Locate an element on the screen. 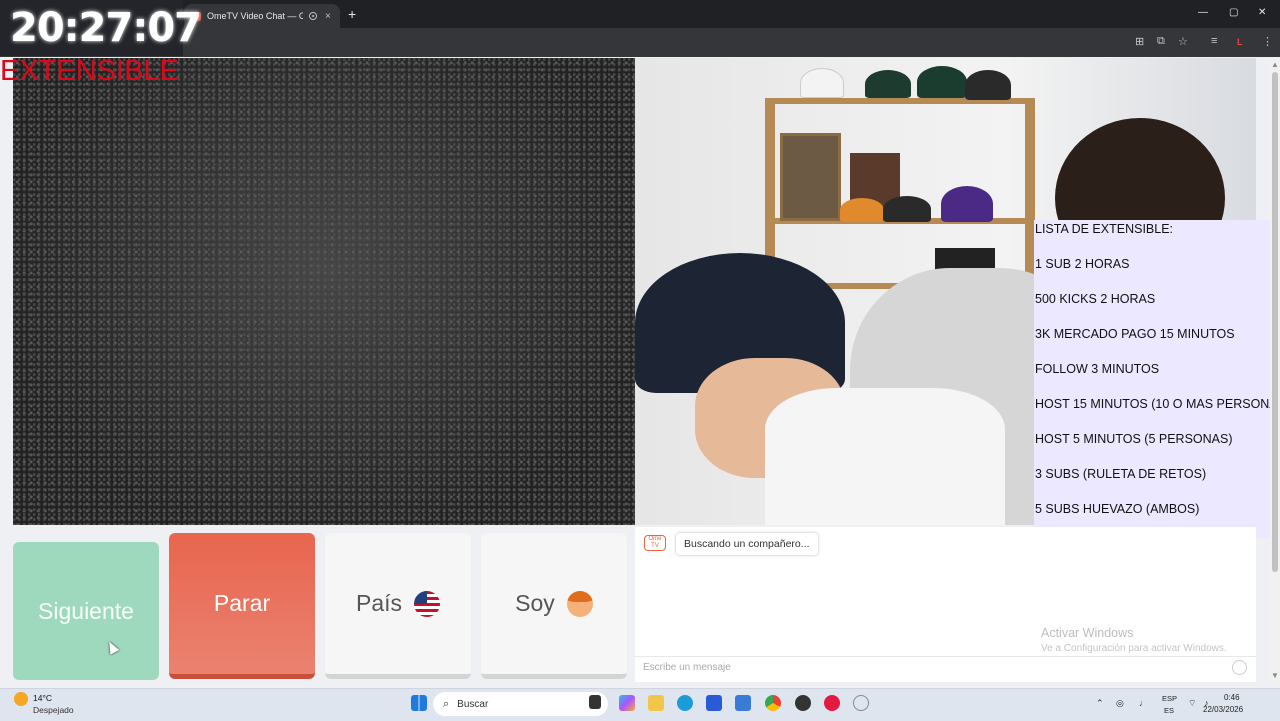  app-icon is located at coordinates (803, 703).